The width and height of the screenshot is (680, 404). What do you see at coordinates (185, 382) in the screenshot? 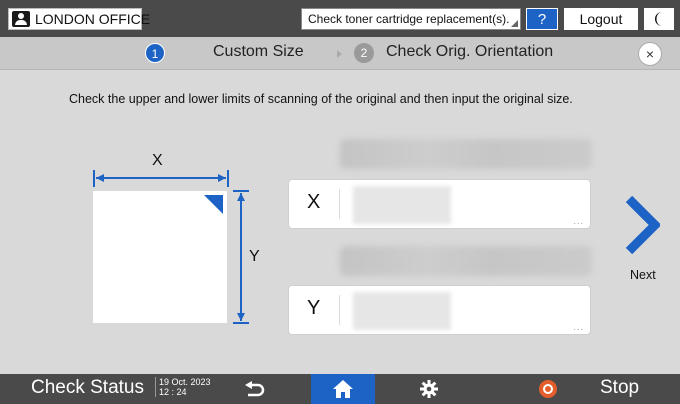
I see `date-text: 19 Oct. 2023` at bounding box center [185, 382].